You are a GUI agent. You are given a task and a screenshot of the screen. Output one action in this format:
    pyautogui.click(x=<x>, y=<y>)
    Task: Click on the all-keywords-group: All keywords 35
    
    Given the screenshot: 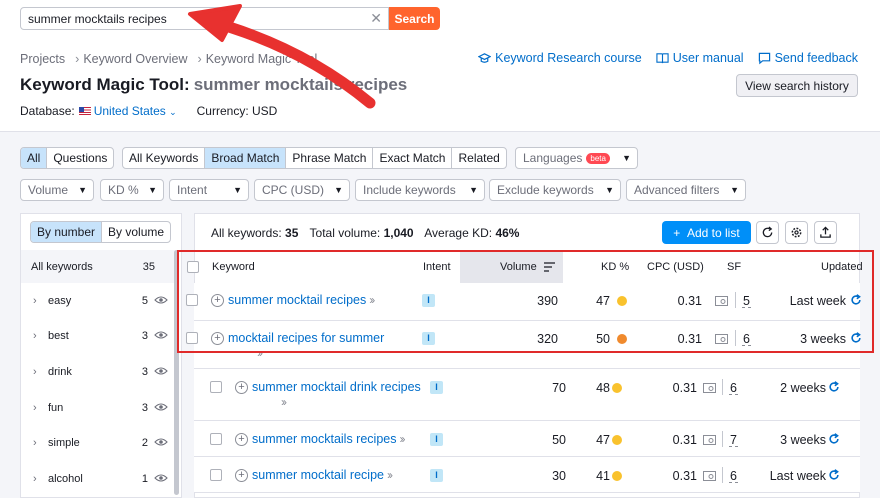 What is the action you would take?
    pyautogui.click(x=98, y=266)
    